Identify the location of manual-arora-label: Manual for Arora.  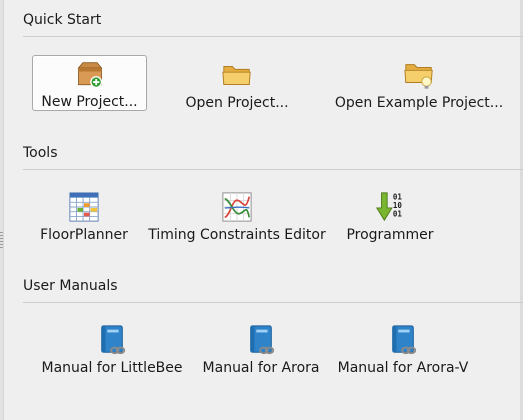
(261, 368).